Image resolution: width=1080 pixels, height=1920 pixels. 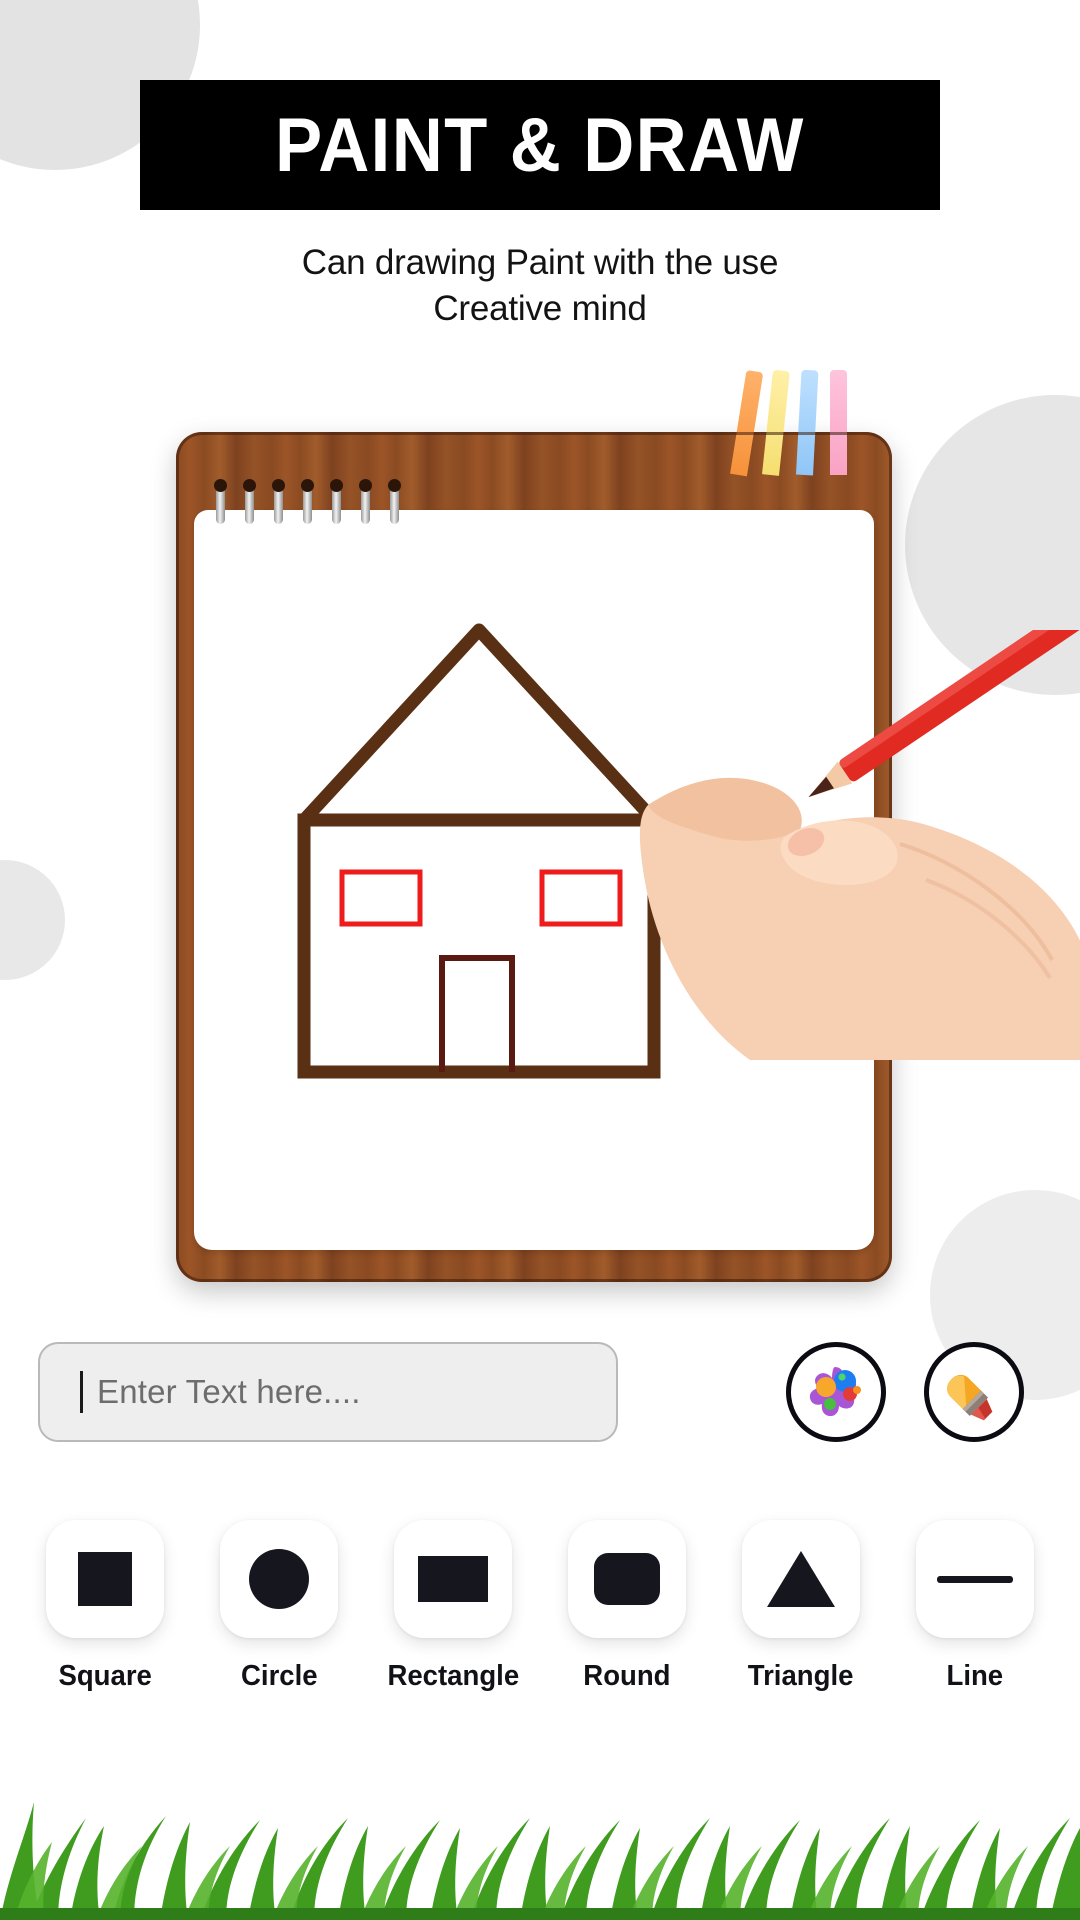 What do you see at coordinates (32, 920) in the screenshot?
I see `background-circle` at bounding box center [32, 920].